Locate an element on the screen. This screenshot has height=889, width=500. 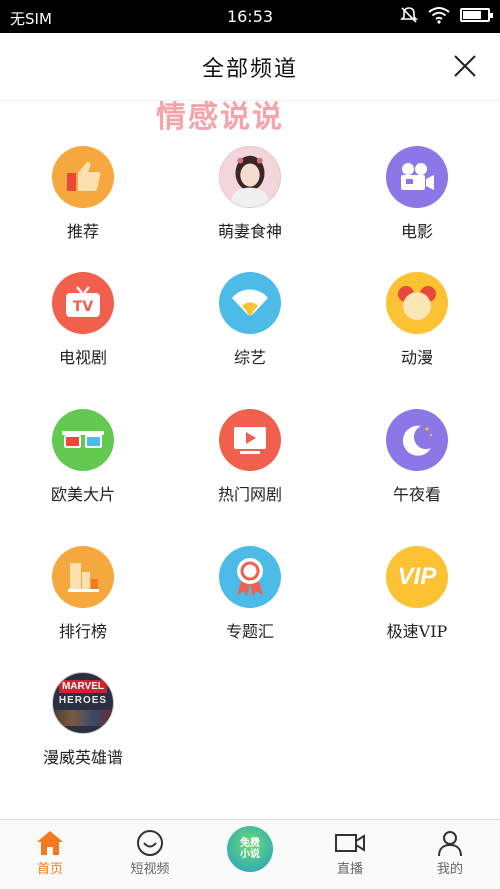
channel-movie: 电影 is located at coordinates (417, 194).